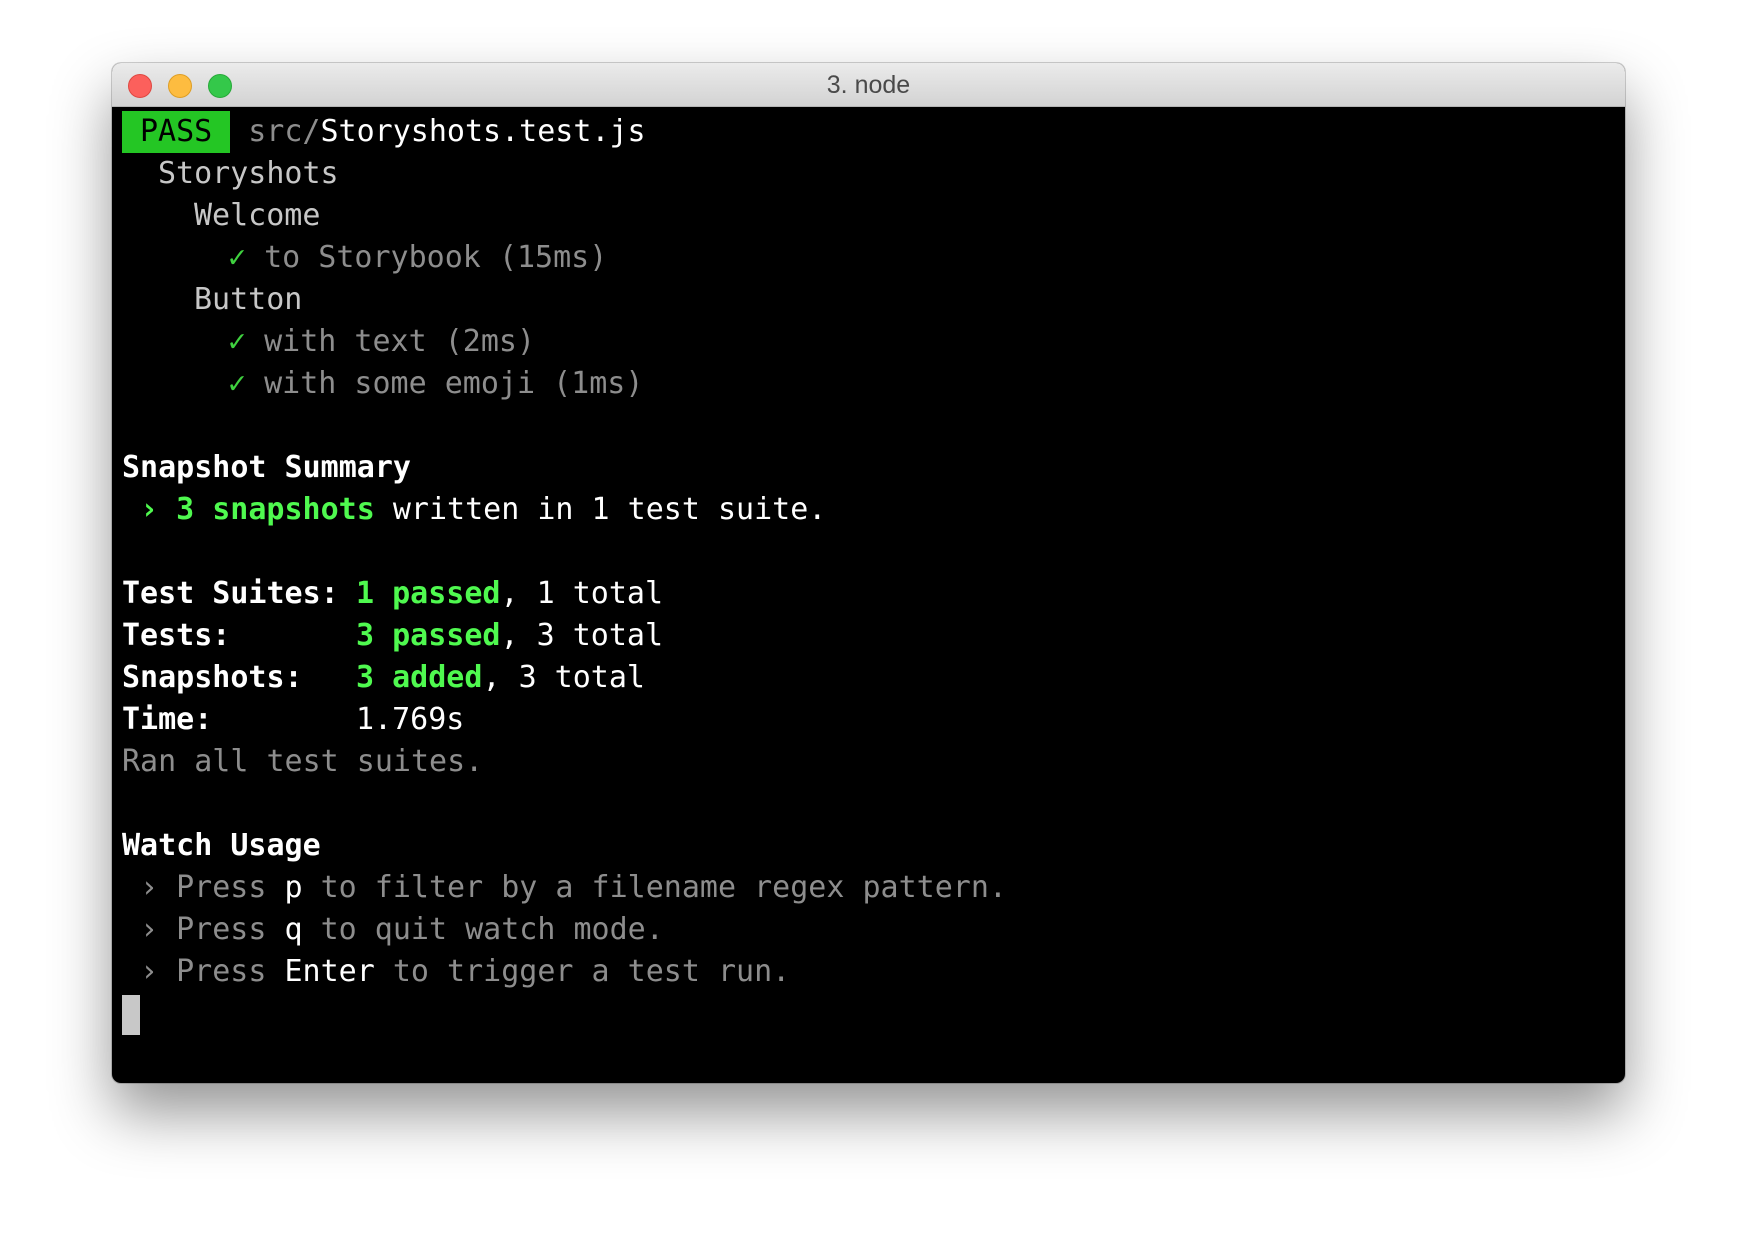 The image size is (1738, 1244). What do you see at coordinates (873, 384) in the screenshot?
I see `test-result-row: ✓ with some emoji (1ms)` at bounding box center [873, 384].